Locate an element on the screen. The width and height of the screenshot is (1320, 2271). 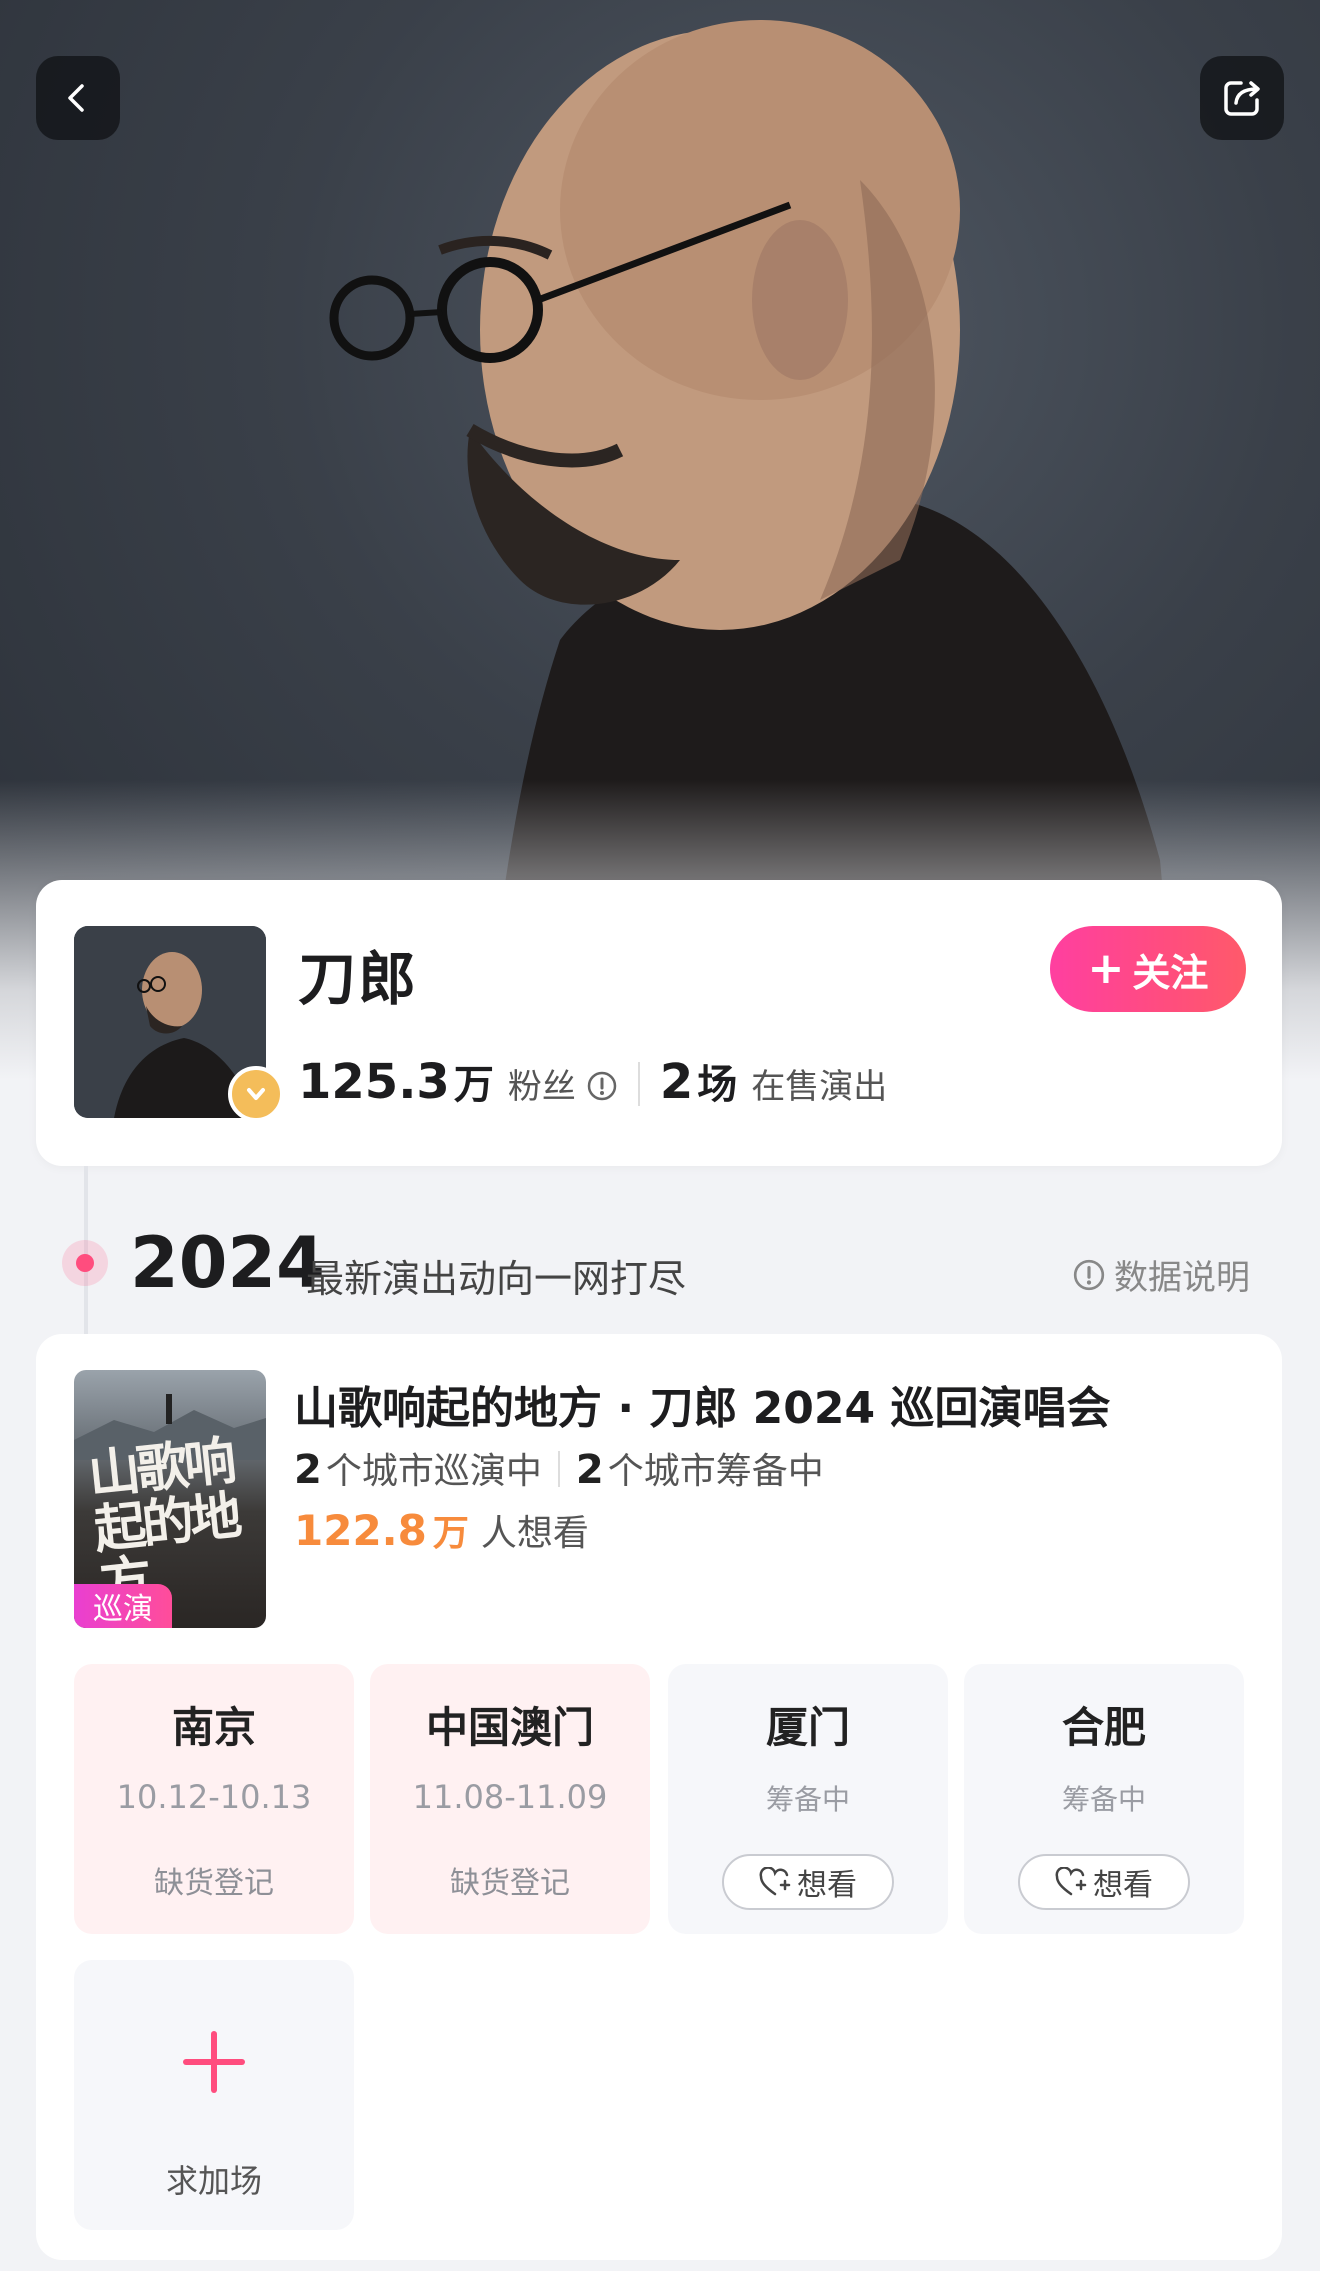
city-date: 11.08-11.09 is located at coordinates (510, 1797).